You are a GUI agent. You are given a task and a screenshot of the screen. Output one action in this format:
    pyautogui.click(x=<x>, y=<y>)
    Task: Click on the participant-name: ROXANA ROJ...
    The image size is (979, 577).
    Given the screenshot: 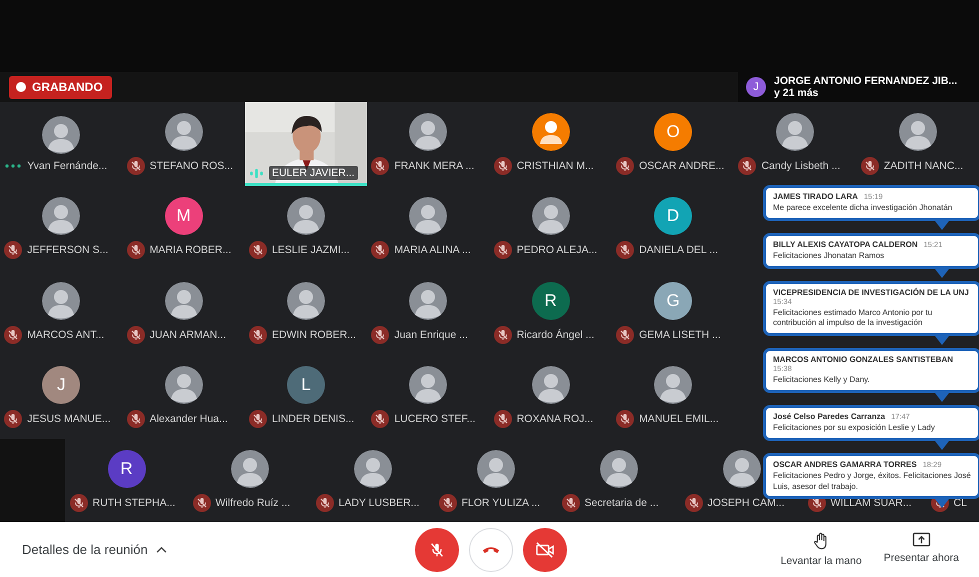 What is the action you would take?
    pyautogui.click(x=555, y=418)
    